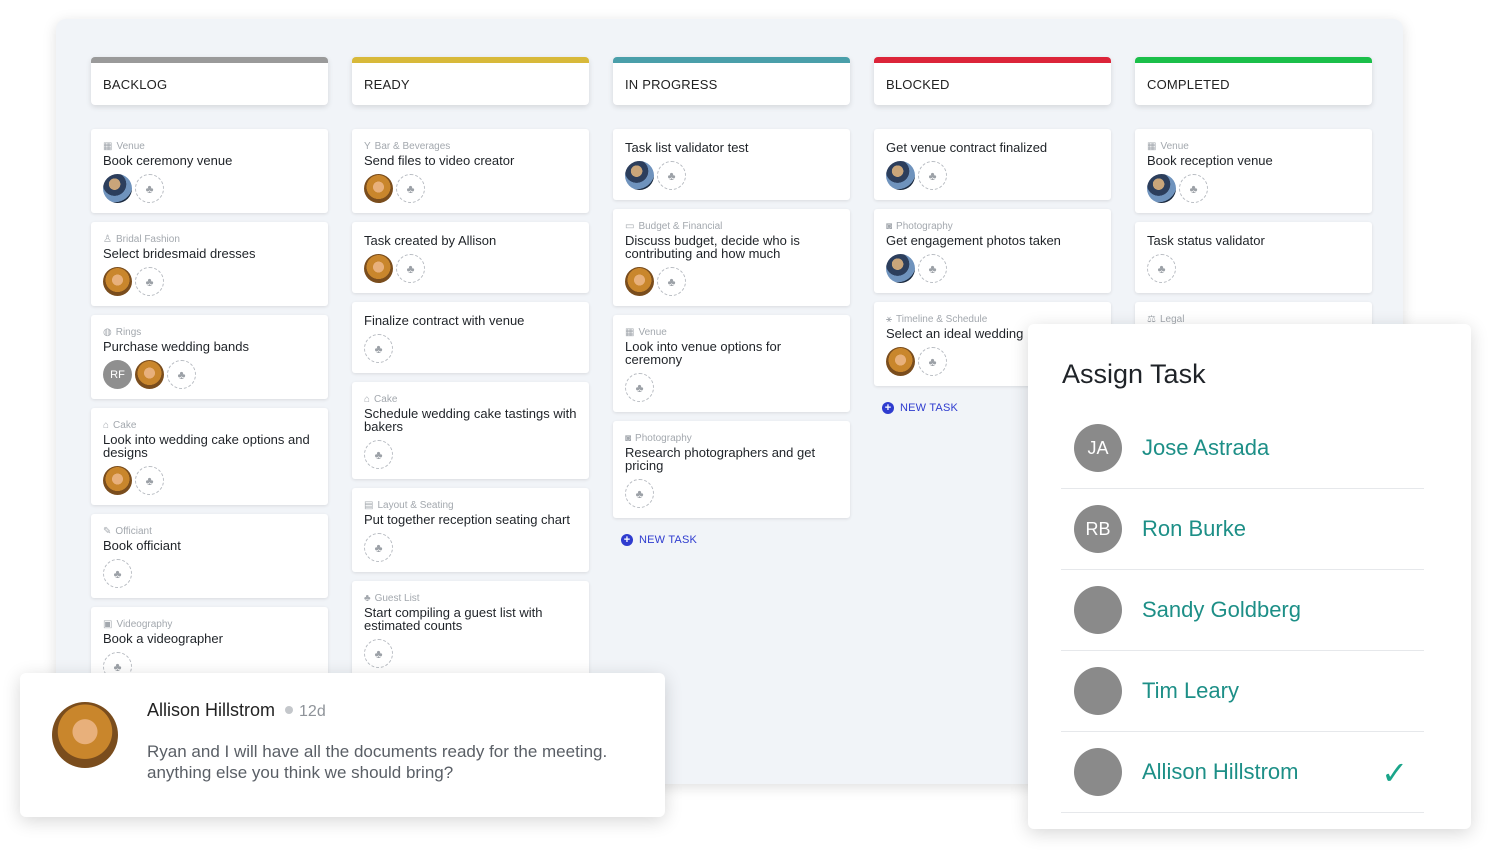 This screenshot has height=853, width=1491. I want to click on task-card: Task status validator ♣, so click(1253, 257).